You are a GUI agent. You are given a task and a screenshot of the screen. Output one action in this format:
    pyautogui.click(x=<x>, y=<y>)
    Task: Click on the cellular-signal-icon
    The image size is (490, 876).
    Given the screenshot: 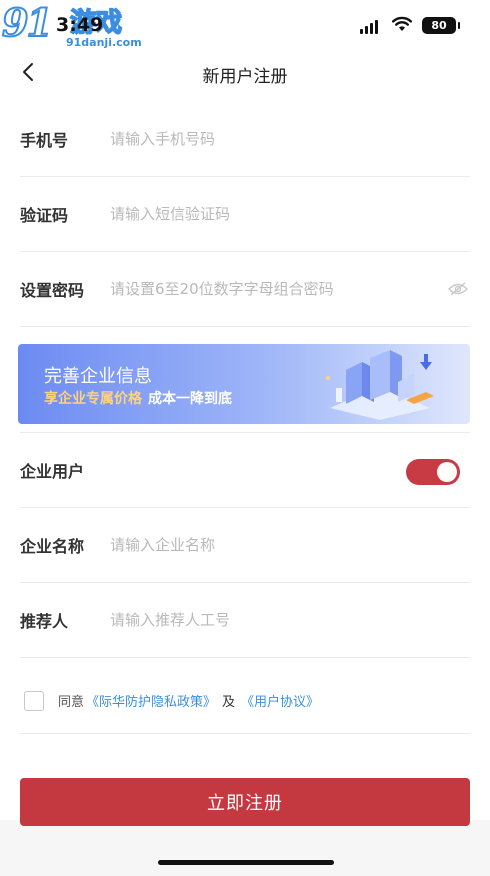 What is the action you would take?
    pyautogui.click(x=370, y=27)
    